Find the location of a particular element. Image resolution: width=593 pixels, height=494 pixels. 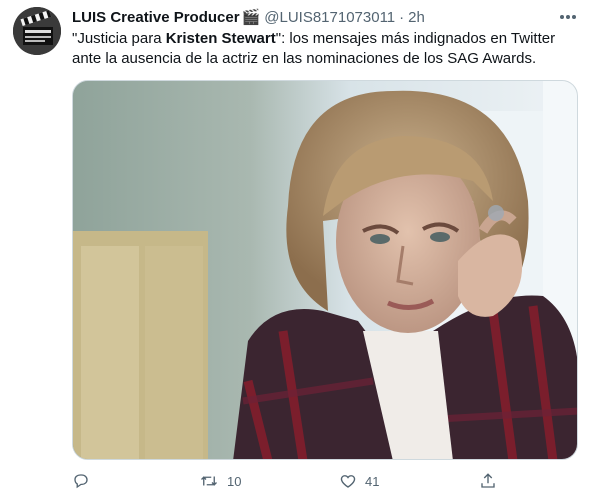

tweet-time: 2h is located at coordinates (416, 17).